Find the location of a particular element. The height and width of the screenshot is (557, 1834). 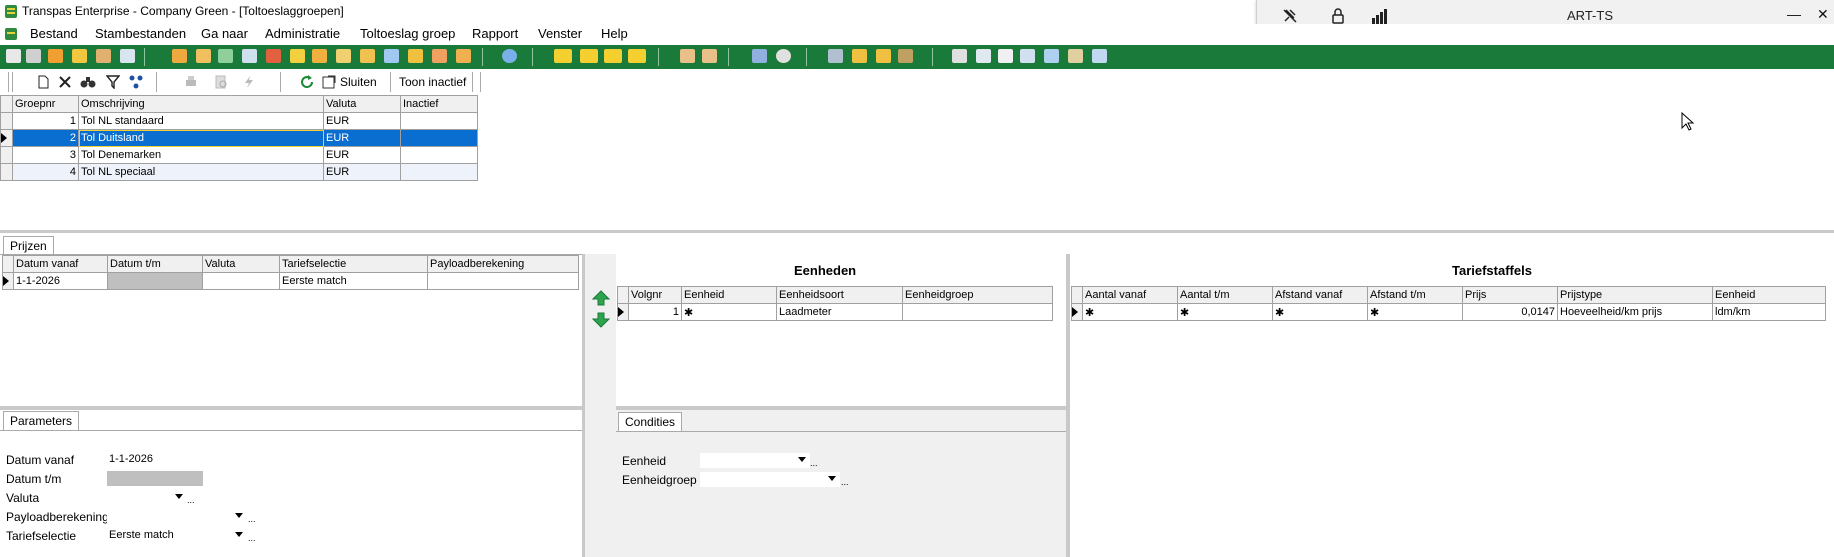

menu-ga-naar: Ga naar is located at coordinates (224, 33).